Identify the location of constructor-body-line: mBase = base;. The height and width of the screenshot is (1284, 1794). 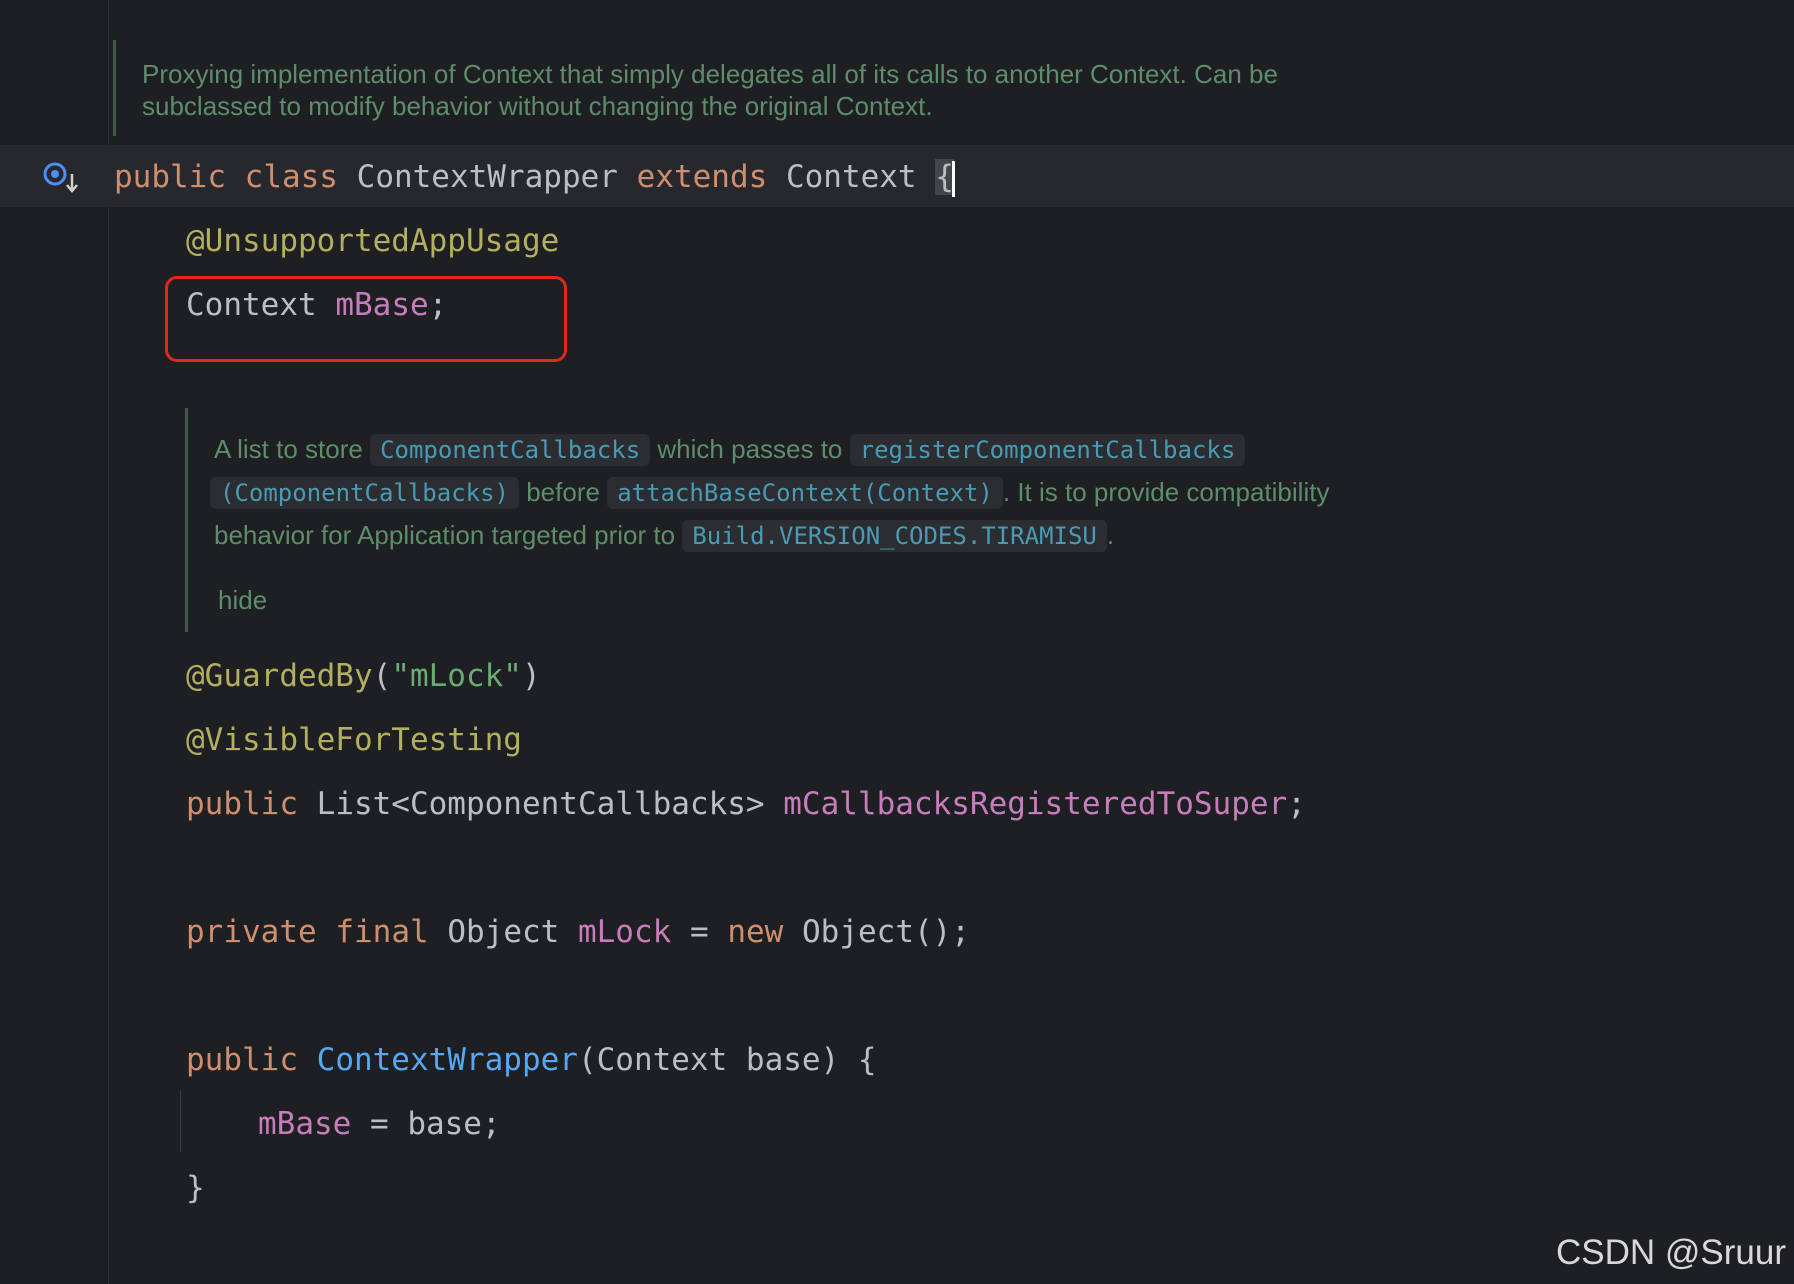
(379, 1124).